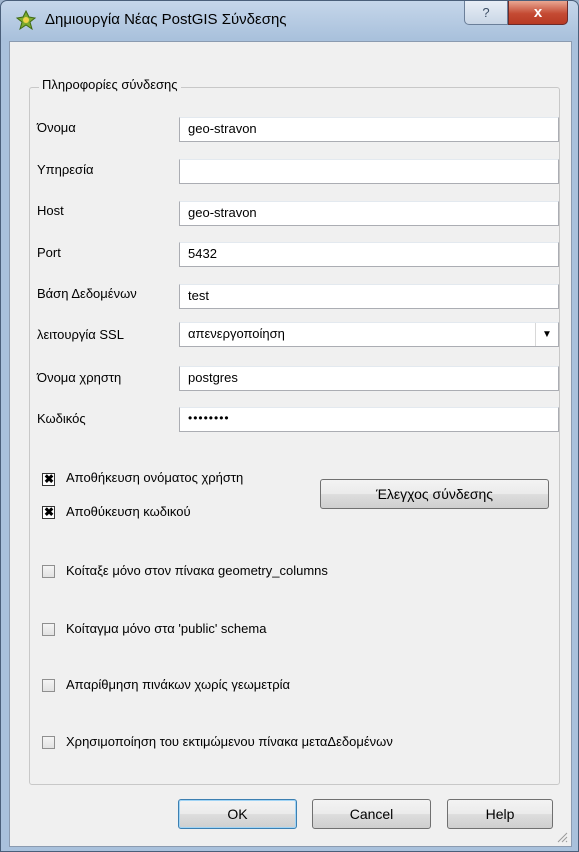  What do you see at coordinates (61, 418) in the screenshot?
I see `password-label: Κωδικός` at bounding box center [61, 418].